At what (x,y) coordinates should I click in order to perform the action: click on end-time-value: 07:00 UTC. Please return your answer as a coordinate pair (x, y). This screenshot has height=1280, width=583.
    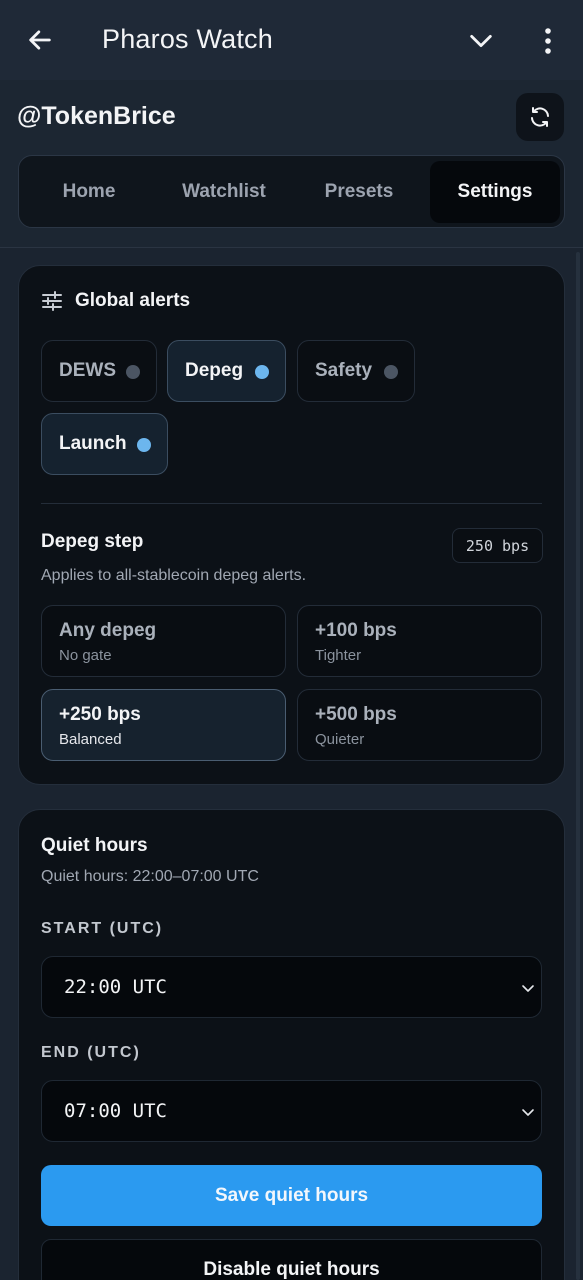
    Looking at the image, I should click on (115, 1111).